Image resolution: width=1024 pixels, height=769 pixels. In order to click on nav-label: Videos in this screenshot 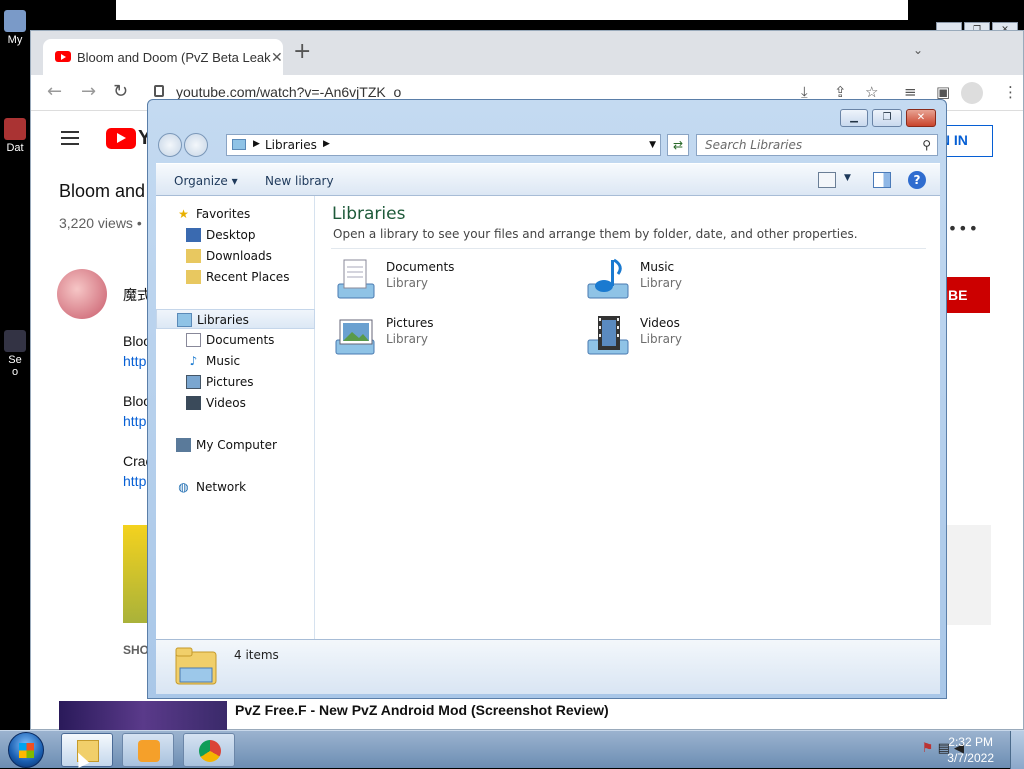, I will do `click(226, 403)`.